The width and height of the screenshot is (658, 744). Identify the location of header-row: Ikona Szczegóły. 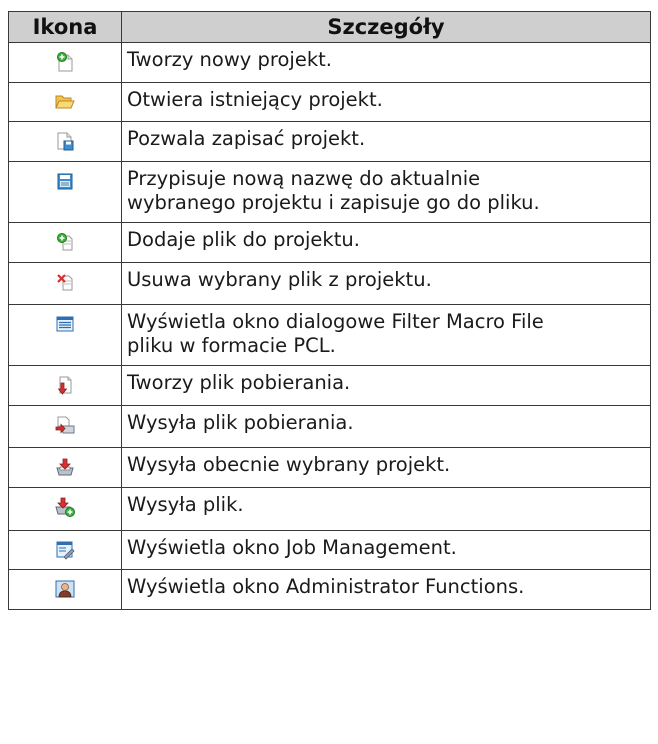
(329, 27).